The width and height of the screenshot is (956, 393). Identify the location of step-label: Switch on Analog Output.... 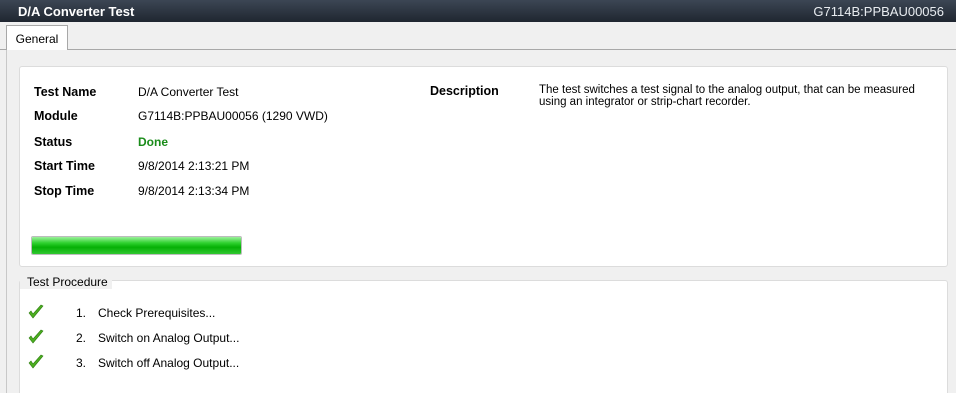
(169, 338).